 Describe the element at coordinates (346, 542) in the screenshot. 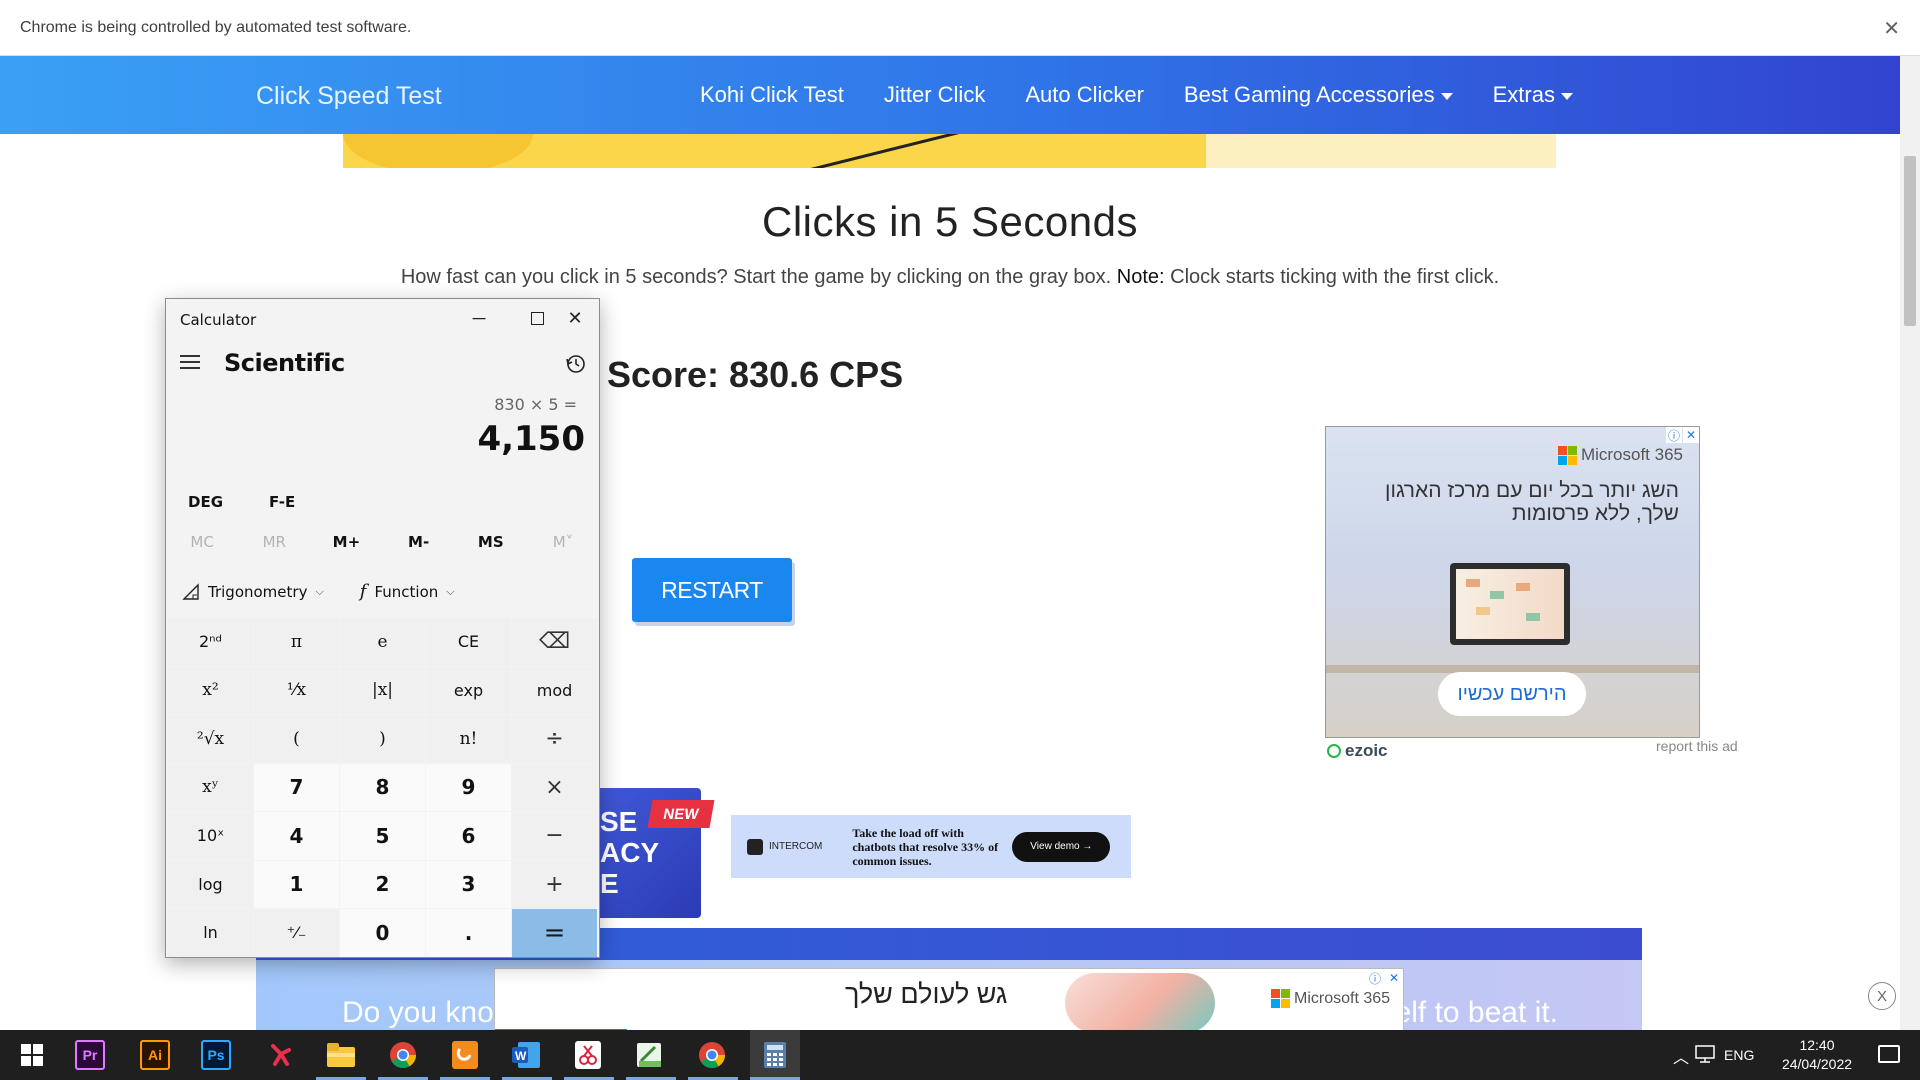

I see `memory-add-button: M+` at that location.